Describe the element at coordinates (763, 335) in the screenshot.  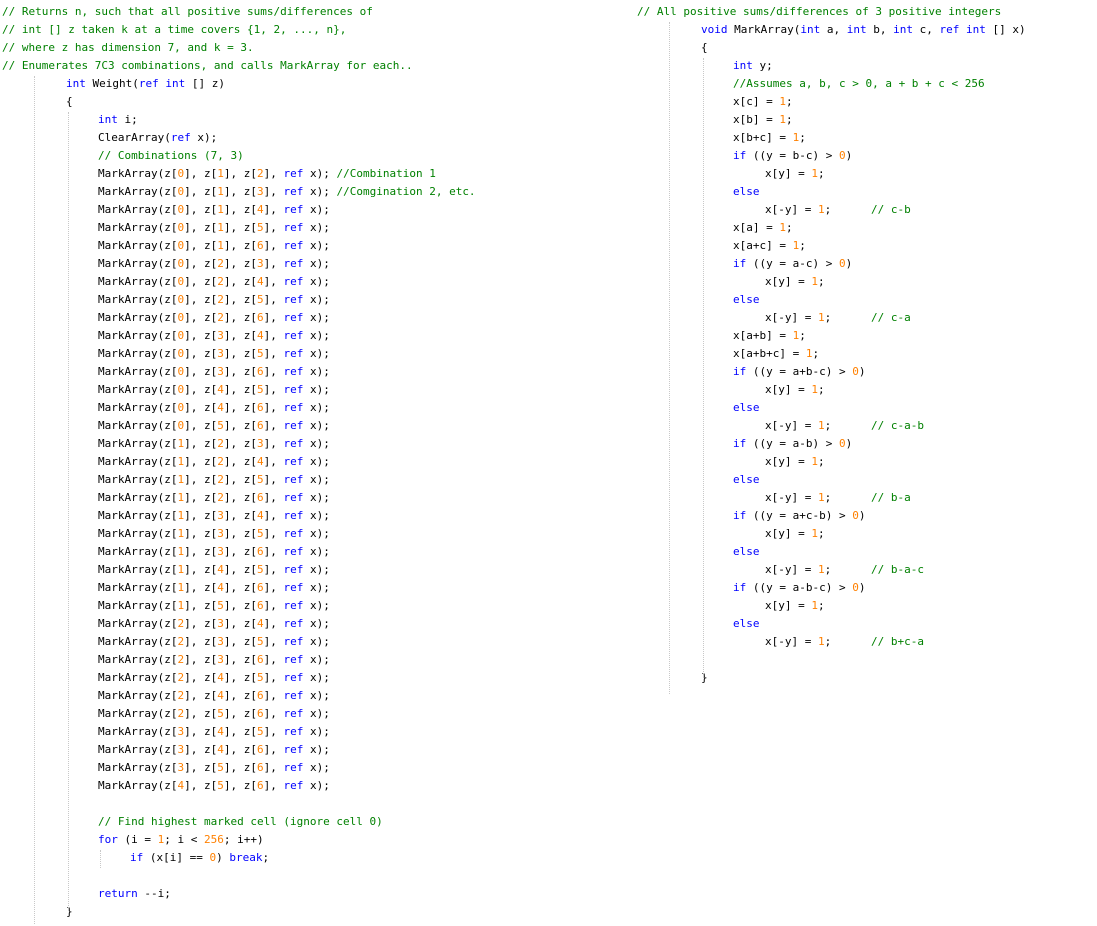
I see `code-text: x[a+b] =` at that location.